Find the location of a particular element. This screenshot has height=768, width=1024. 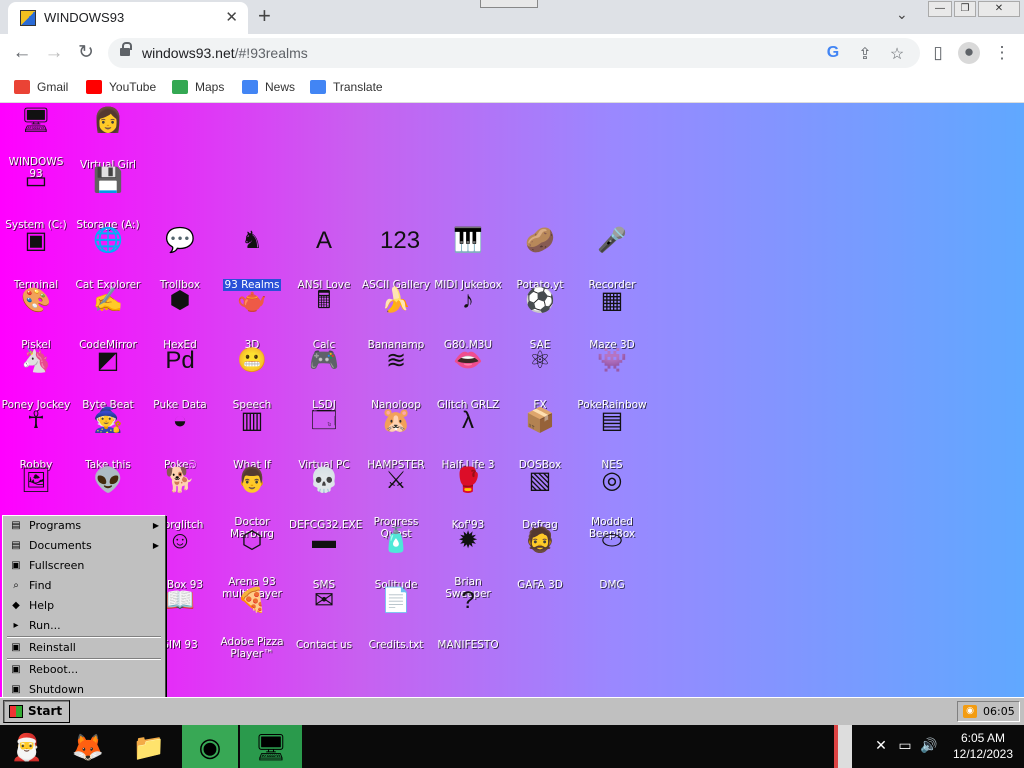

start-menu-item-fullscreen: ▣ Fullscreen is located at coordinates (84, 566).